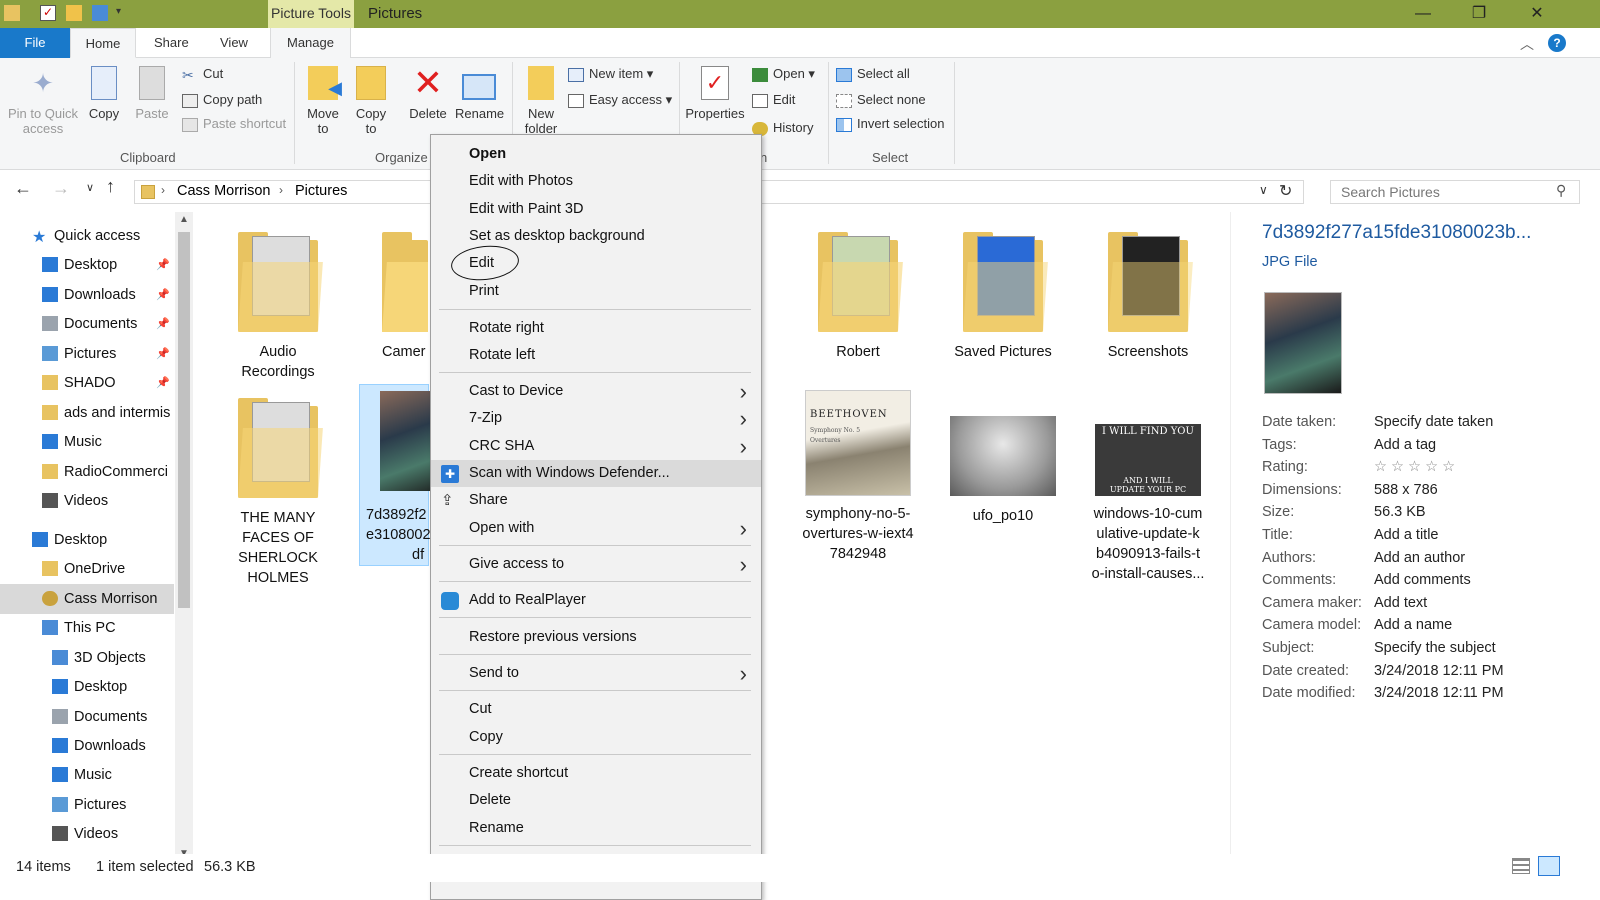  Describe the element at coordinates (428, 93) in the screenshot. I see `delete-button: ✕ Delete` at that location.